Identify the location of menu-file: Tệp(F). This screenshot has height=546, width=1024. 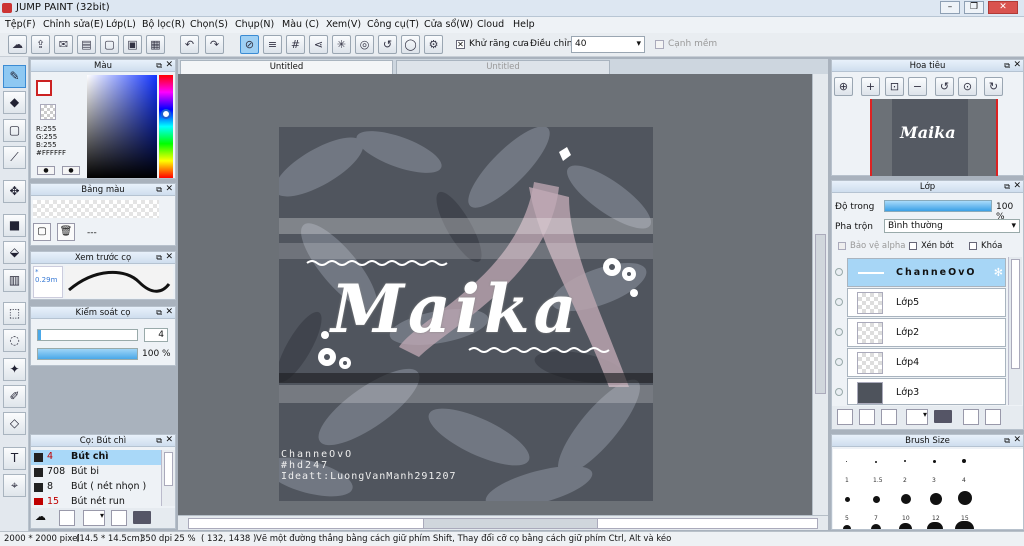
(20, 24).